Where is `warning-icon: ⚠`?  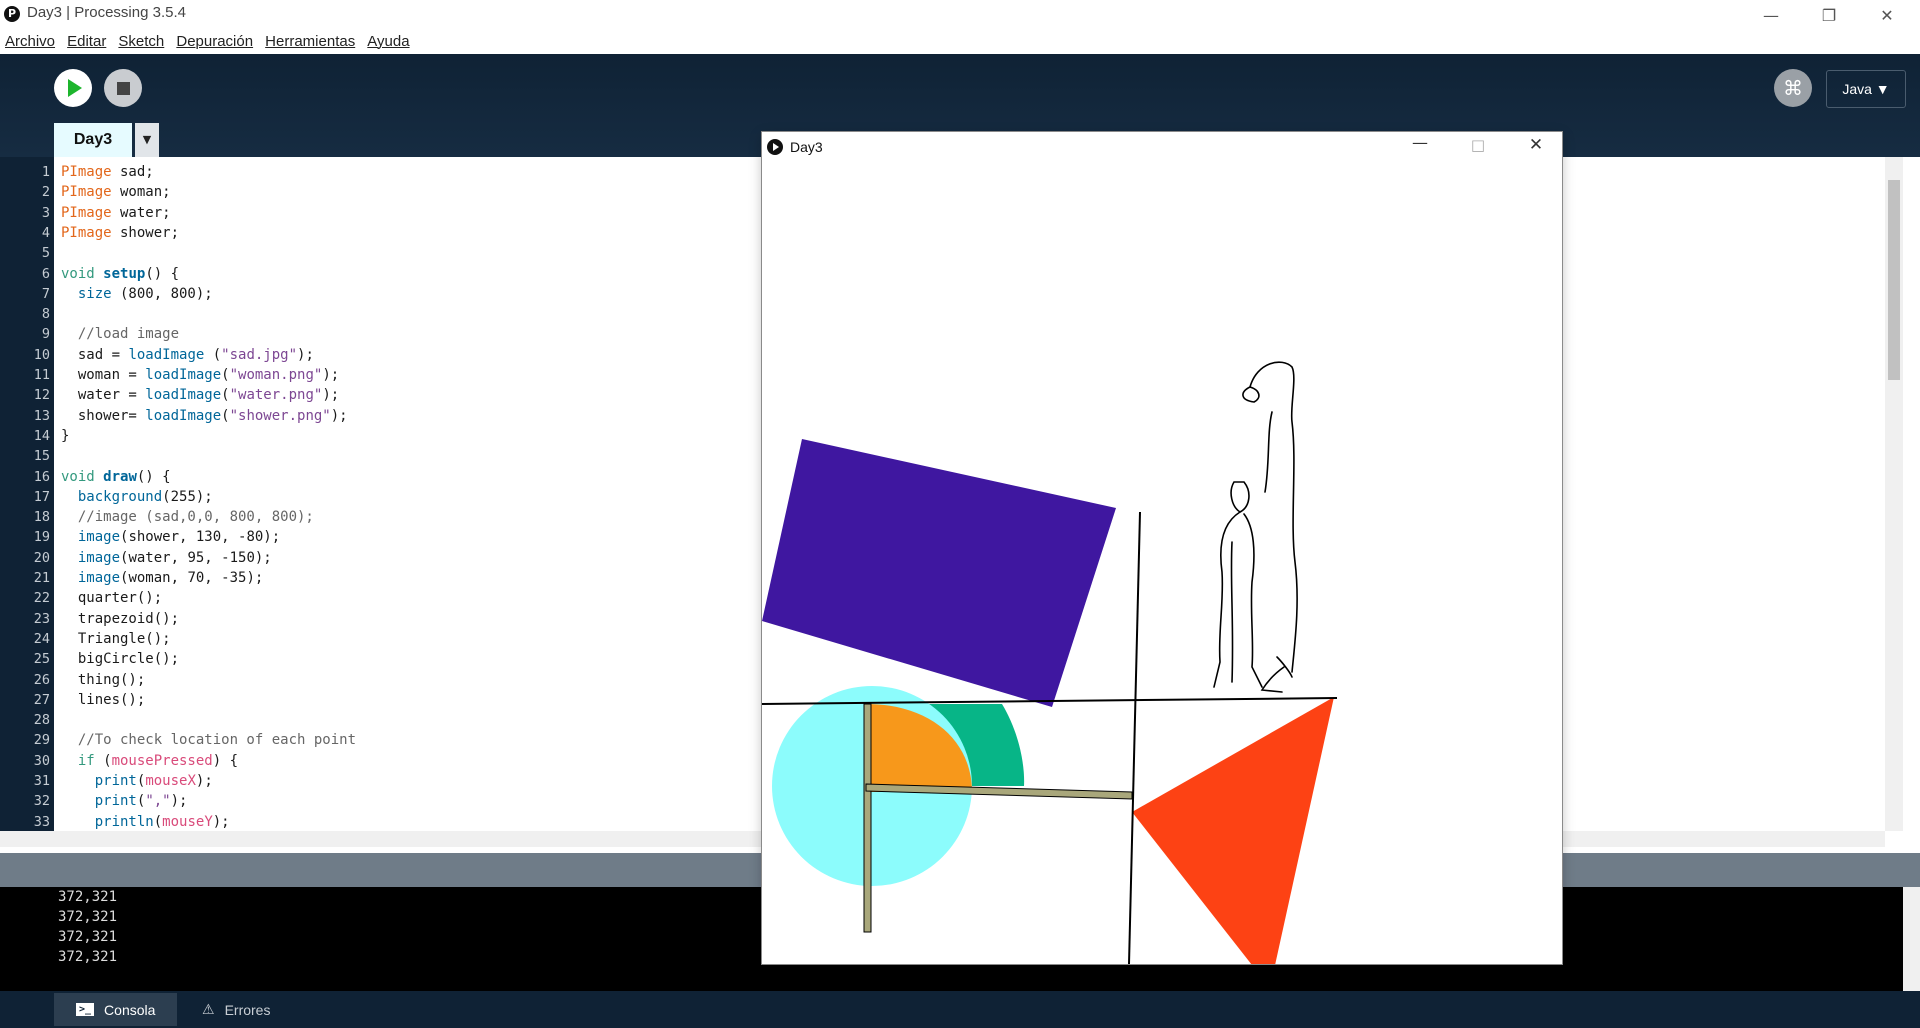
warning-icon: ⚠ is located at coordinates (208, 1009).